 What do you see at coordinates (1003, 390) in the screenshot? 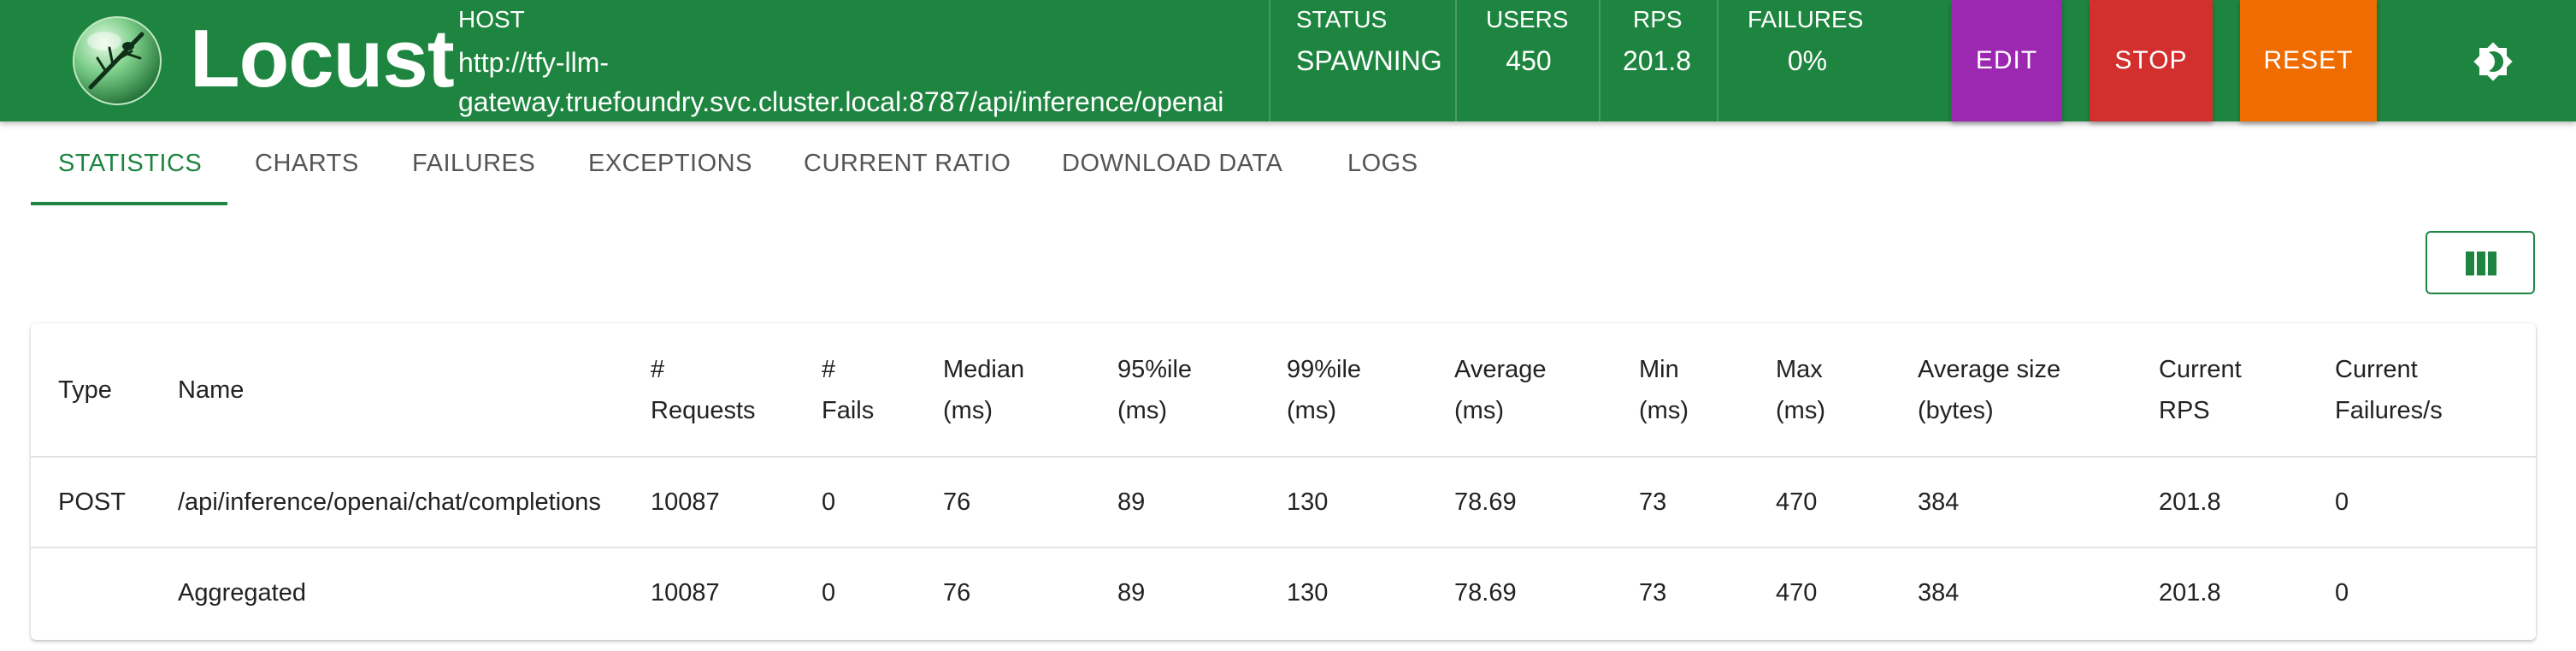
I see `col-header-median: Median (ms)` at bounding box center [1003, 390].